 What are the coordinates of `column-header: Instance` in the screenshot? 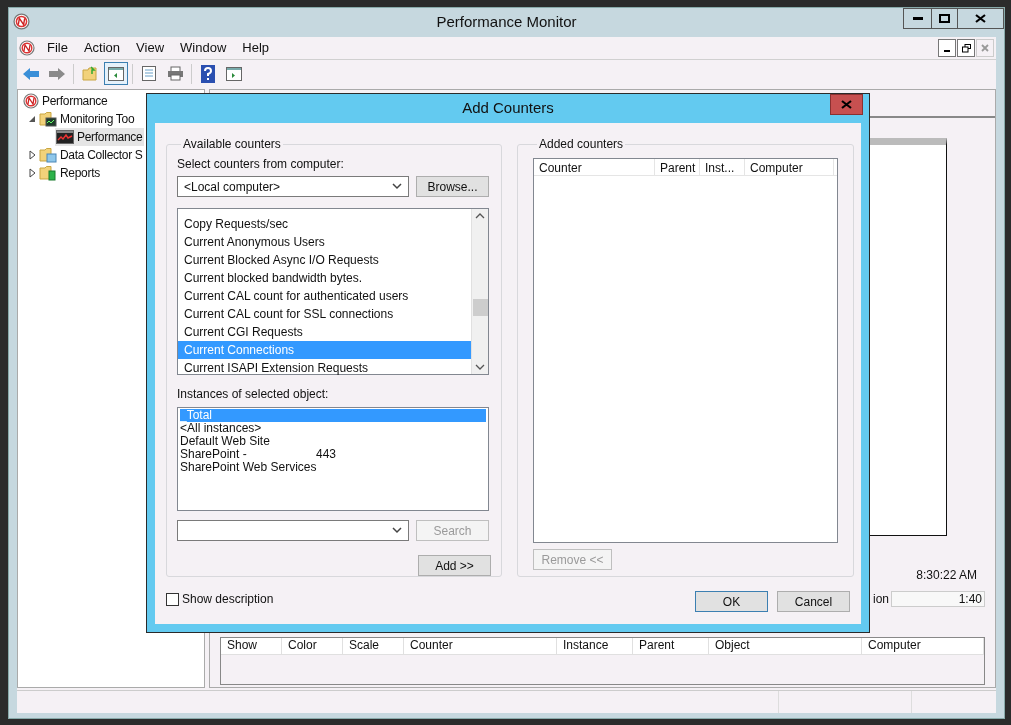 It's located at (595, 646).